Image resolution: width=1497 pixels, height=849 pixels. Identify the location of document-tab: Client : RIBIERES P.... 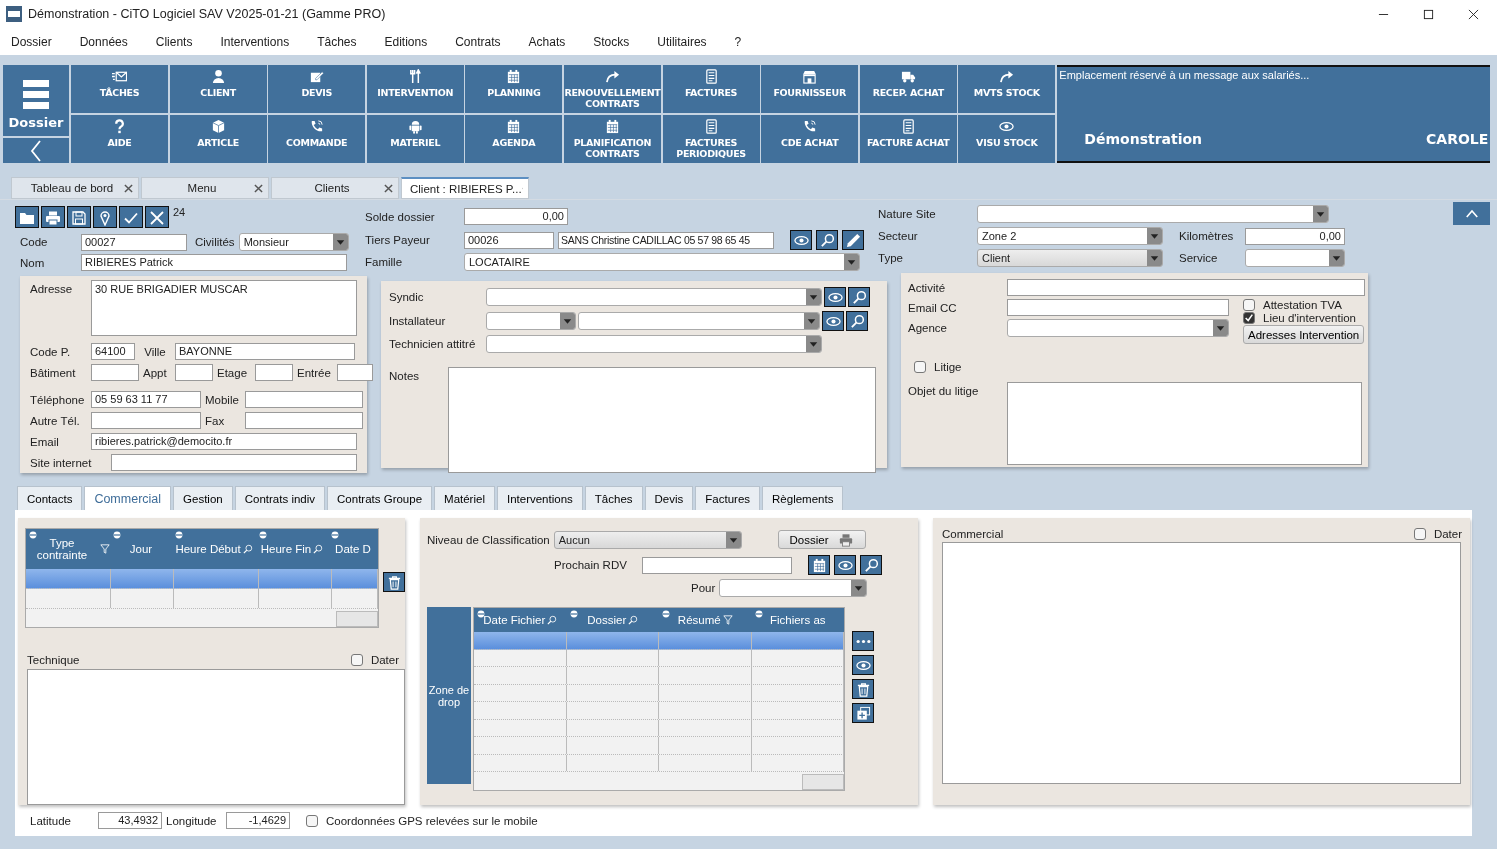
(465, 188).